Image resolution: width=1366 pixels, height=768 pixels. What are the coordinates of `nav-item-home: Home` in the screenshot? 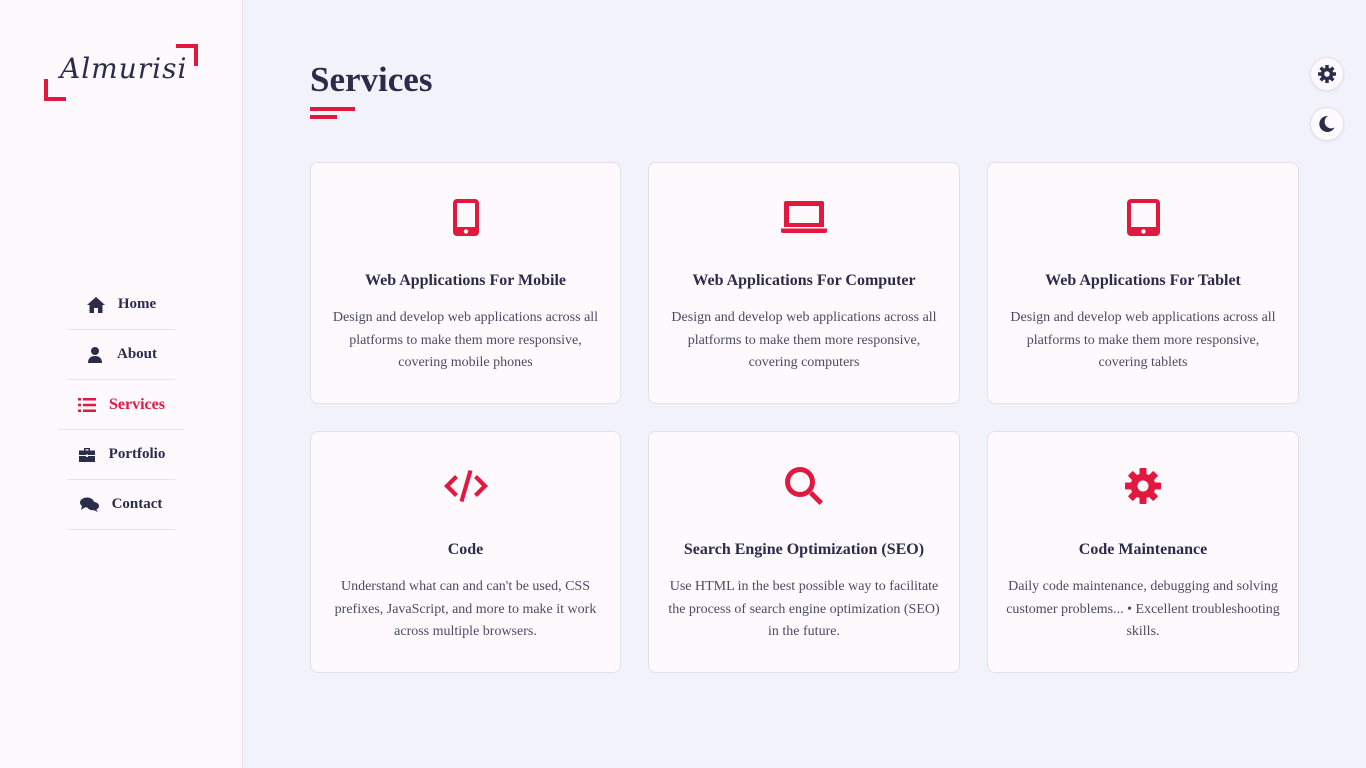 It's located at (121, 305).